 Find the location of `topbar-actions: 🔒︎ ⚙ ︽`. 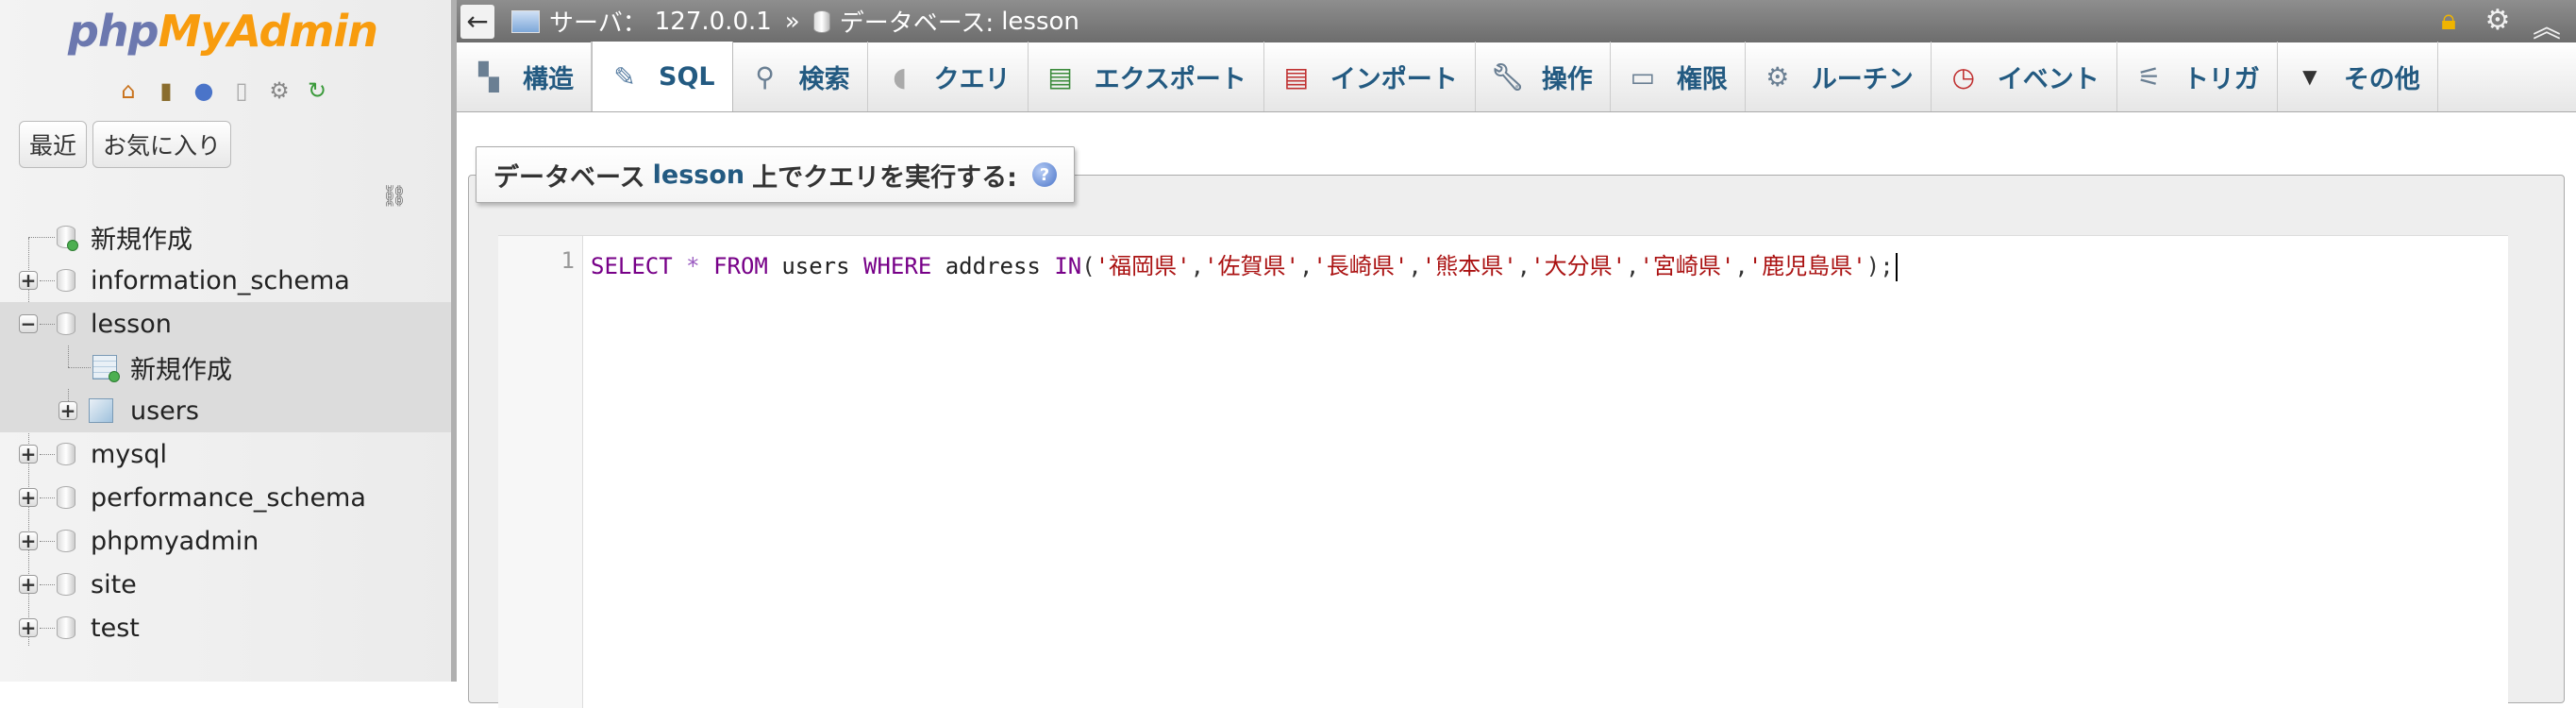

topbar-actions: 🔒︎ ⚙ ︽ is located at coordinates (2498, 24).